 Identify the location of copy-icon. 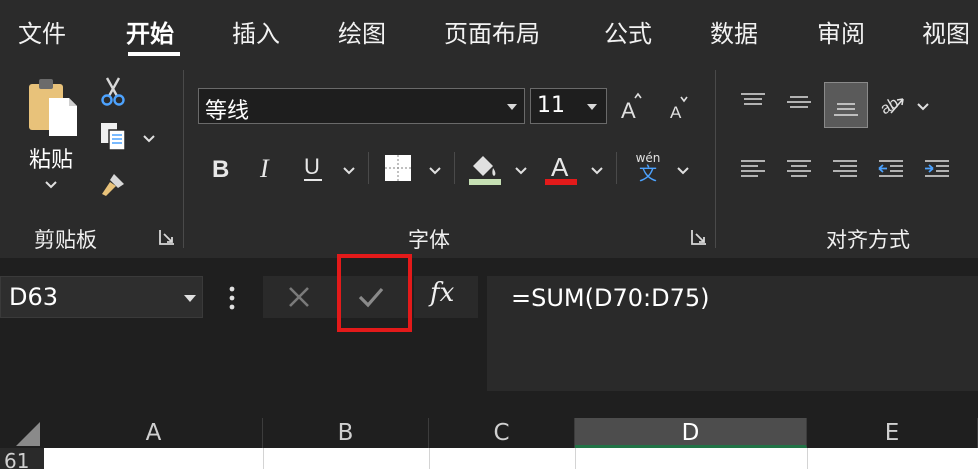
(113, 137).